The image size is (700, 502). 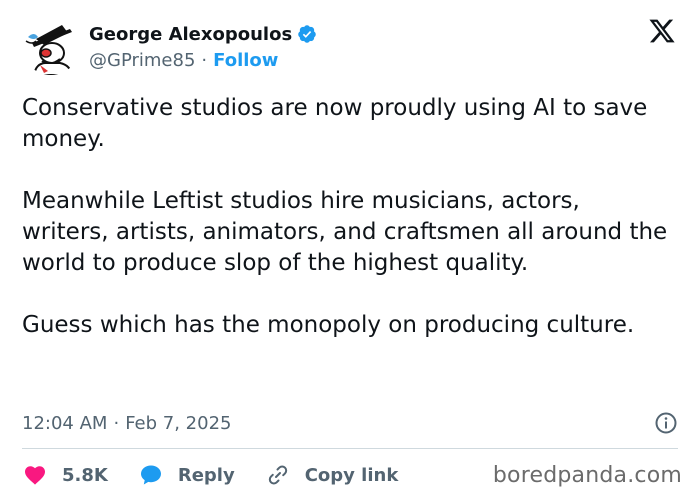 I want to click on copy-link-label: Copy link, so click(x=351, y=475).